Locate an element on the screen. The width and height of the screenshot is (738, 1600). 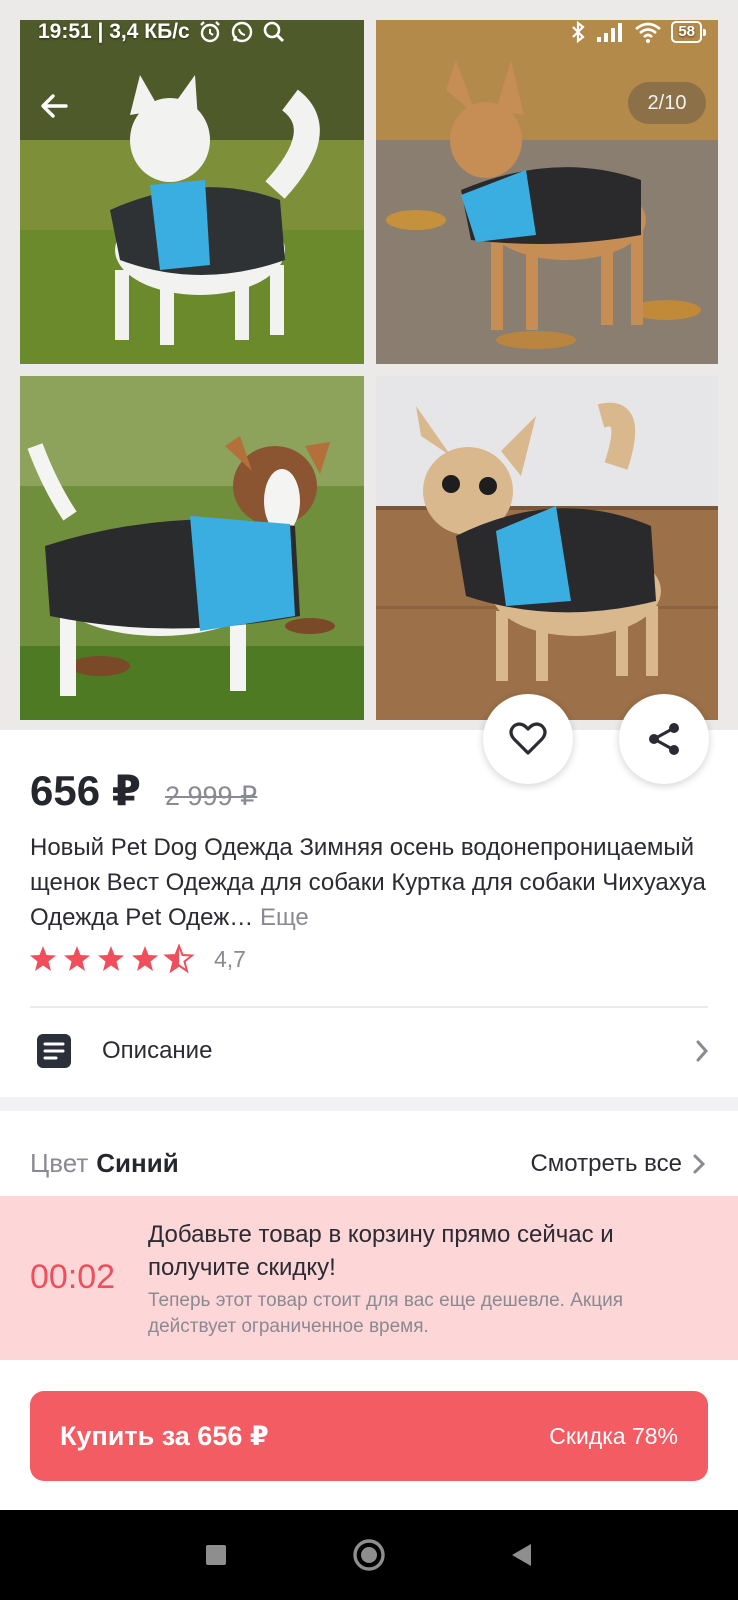
system-back-button is located at coordinates (522, 1555).